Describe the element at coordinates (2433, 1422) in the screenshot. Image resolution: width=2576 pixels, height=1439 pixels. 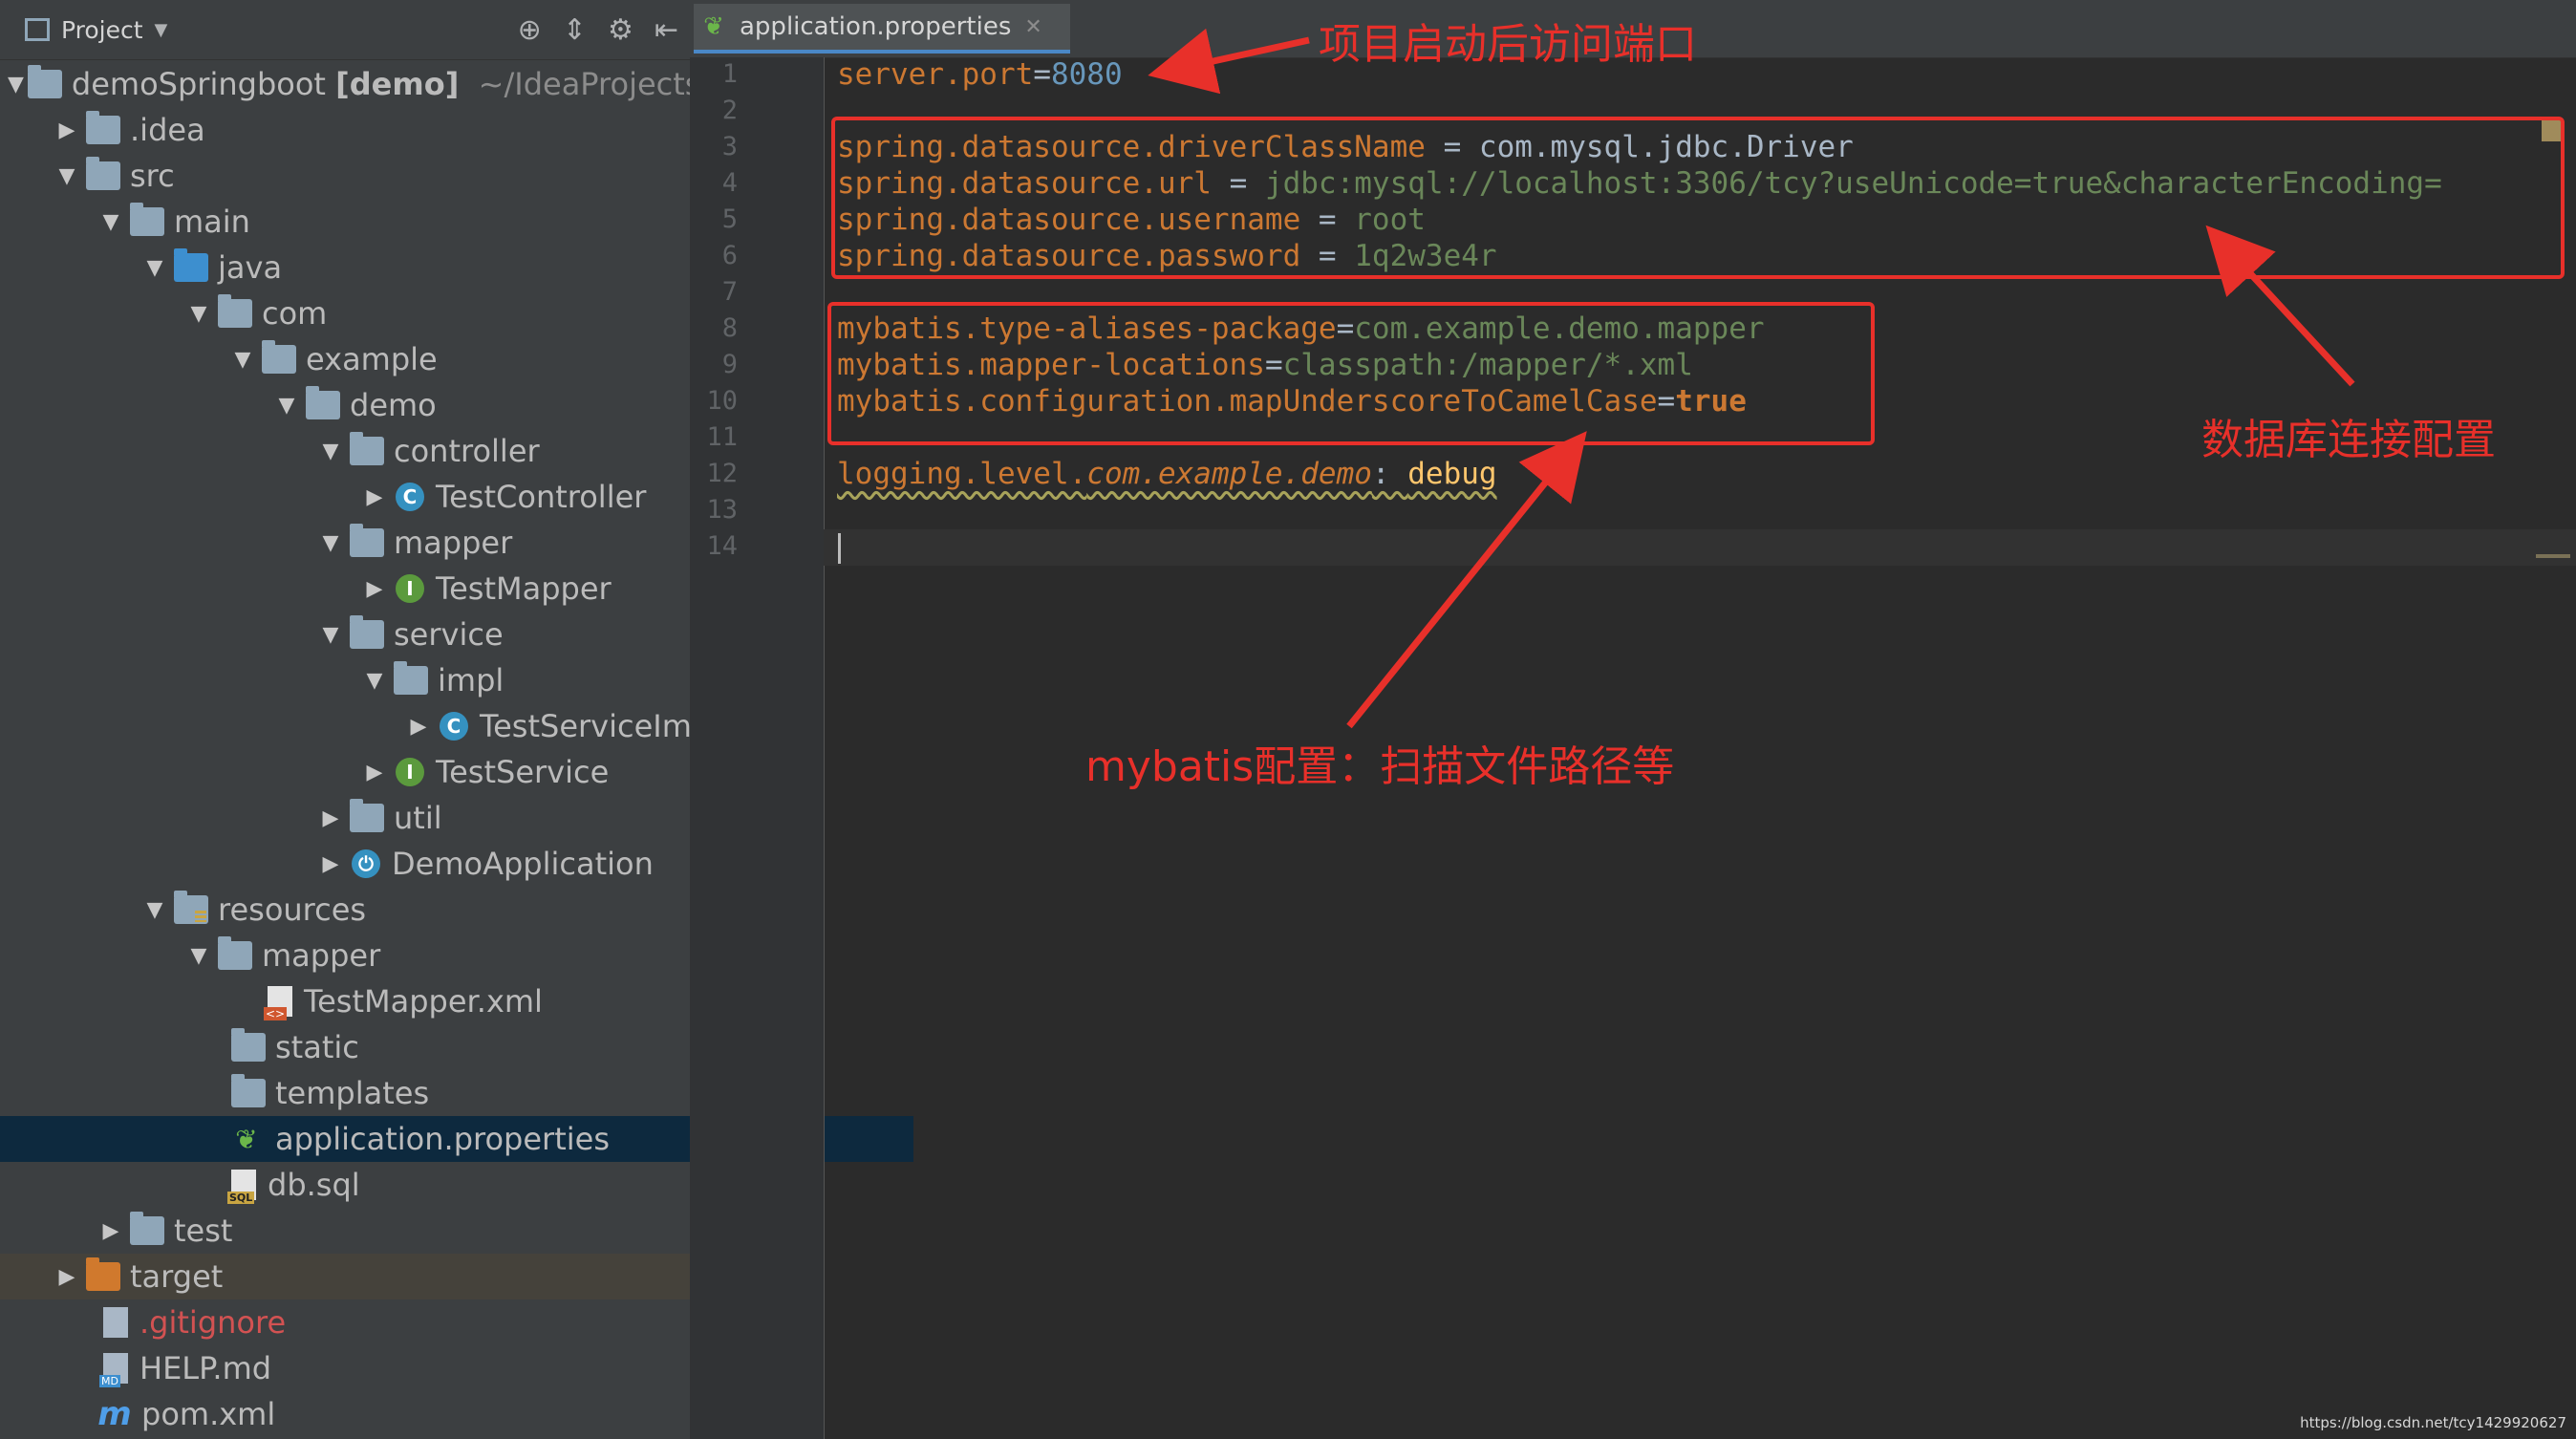
I see `watermark: https://blog.csdn.net/tcy1429920627` at that location.